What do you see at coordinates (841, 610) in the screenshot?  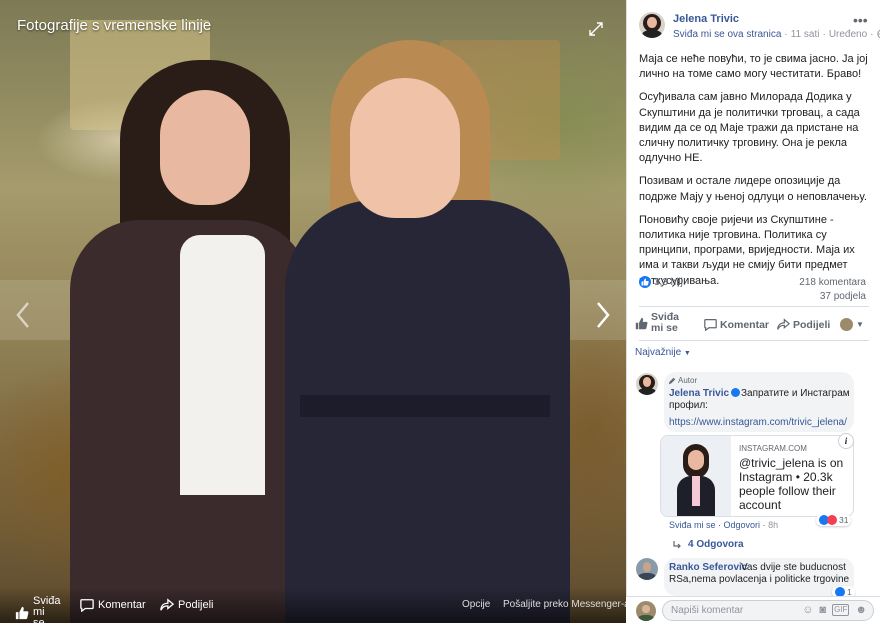 I see `gif-icon: GIF` at bounding box center [841, 610].